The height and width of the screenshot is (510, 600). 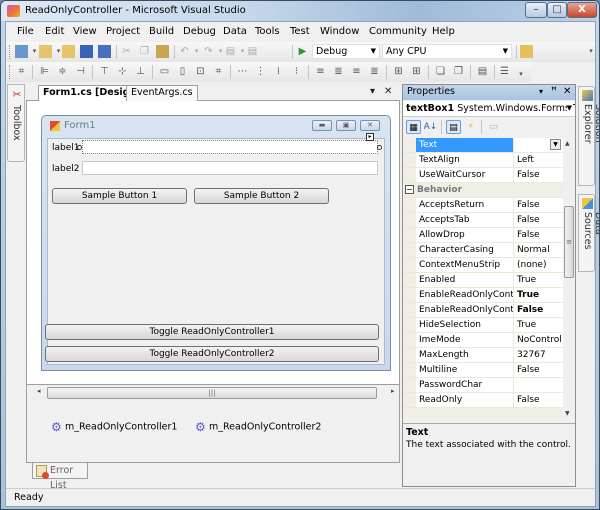 I want to click on save-all-icon, so click(x=104, y=51).